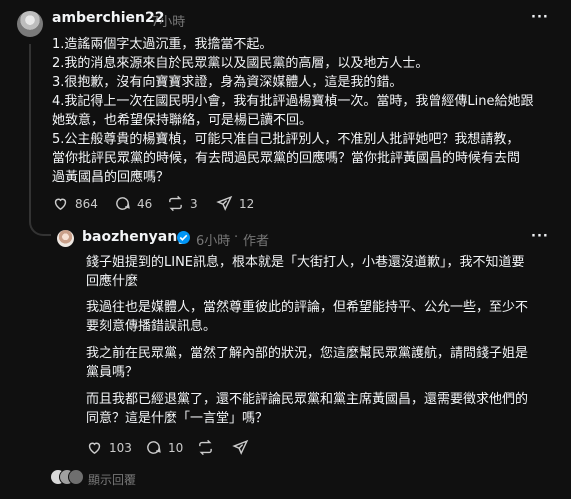 This screenshot has height=499, width=571. Describe the element at coordinates (540, 17) in the screenshot. I see `more-options-button: ···` at that location.